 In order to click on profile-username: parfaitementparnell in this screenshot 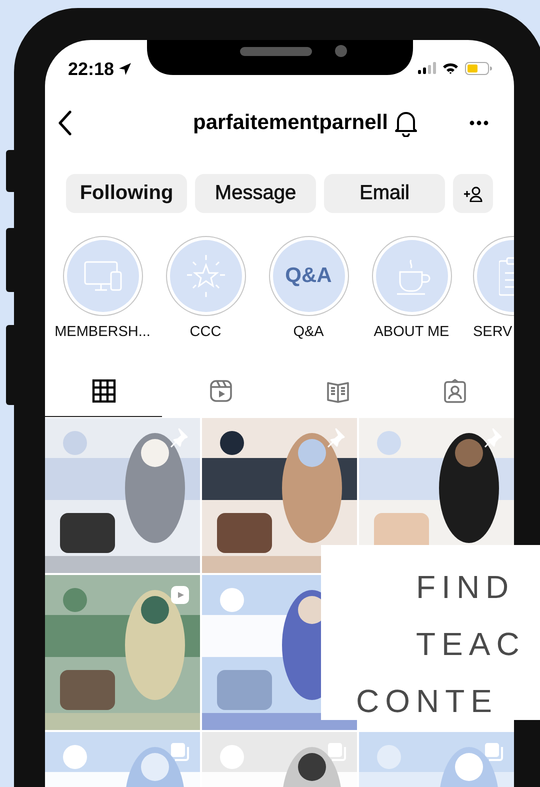, I will do `click(290, 123)`.